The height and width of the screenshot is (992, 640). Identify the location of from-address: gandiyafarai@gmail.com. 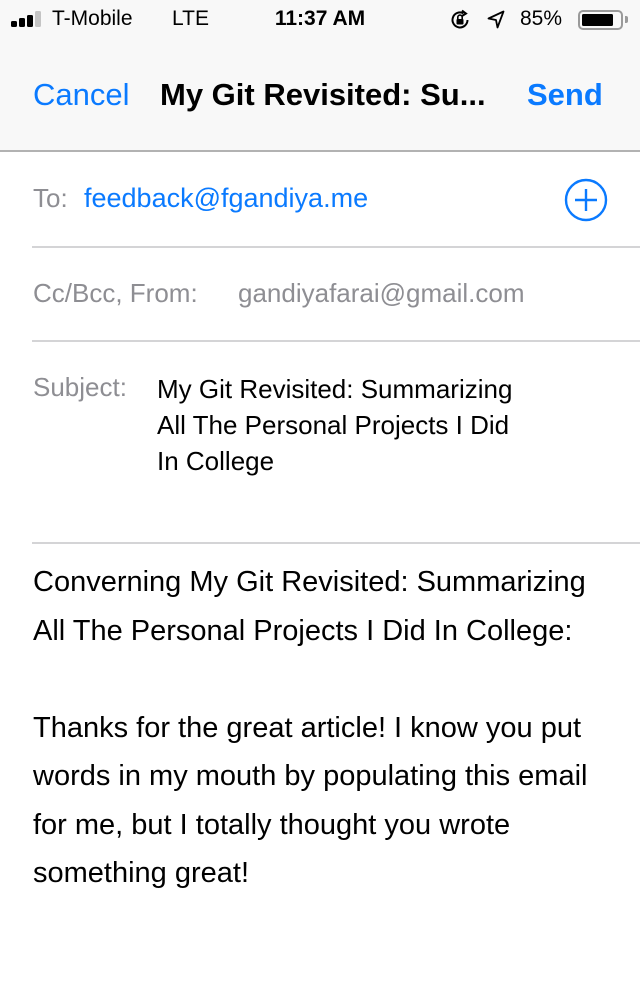
(381, 293).